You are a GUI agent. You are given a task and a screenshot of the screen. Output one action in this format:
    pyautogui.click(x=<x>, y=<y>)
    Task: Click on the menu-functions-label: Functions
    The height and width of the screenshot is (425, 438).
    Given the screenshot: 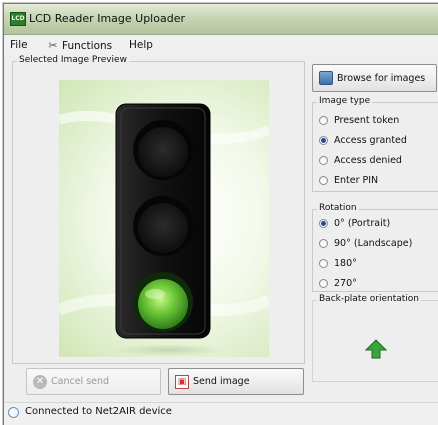 What is the action you would take?
    pyautogui.click(x=87, y=46)
    